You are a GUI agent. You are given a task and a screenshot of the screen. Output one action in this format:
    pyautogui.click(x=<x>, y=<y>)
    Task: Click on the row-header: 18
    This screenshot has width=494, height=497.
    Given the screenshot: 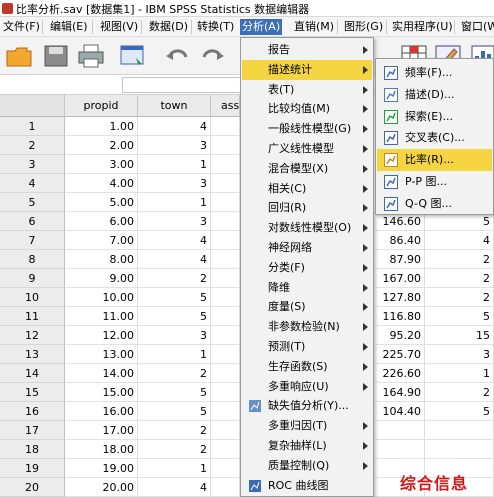 What is the action you would take?
    pyautogui.click(x=32, y=449)
    